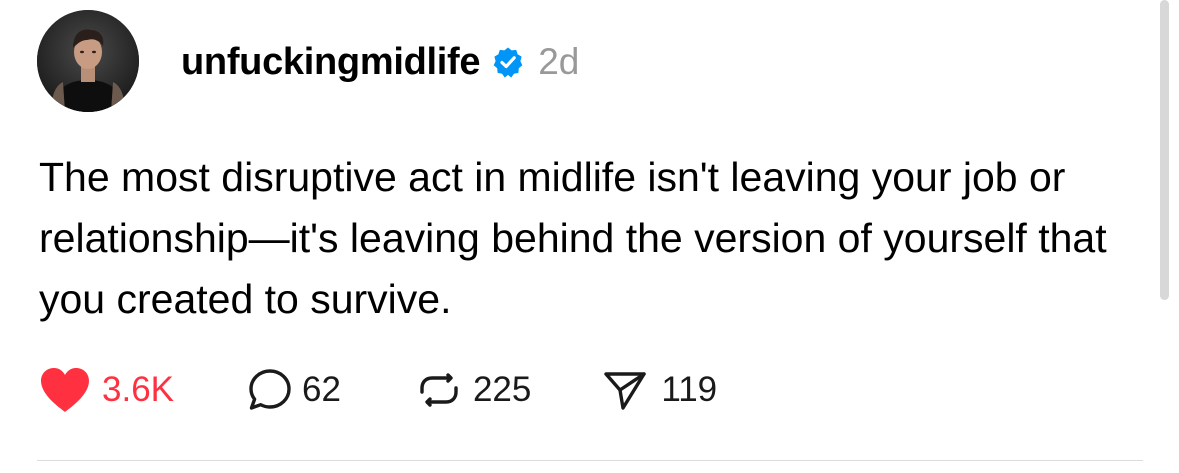 Image resolution: width=1179 pixels, height=473 pixels. I want to click on send-paper-plane-icon, so click(625, 390).